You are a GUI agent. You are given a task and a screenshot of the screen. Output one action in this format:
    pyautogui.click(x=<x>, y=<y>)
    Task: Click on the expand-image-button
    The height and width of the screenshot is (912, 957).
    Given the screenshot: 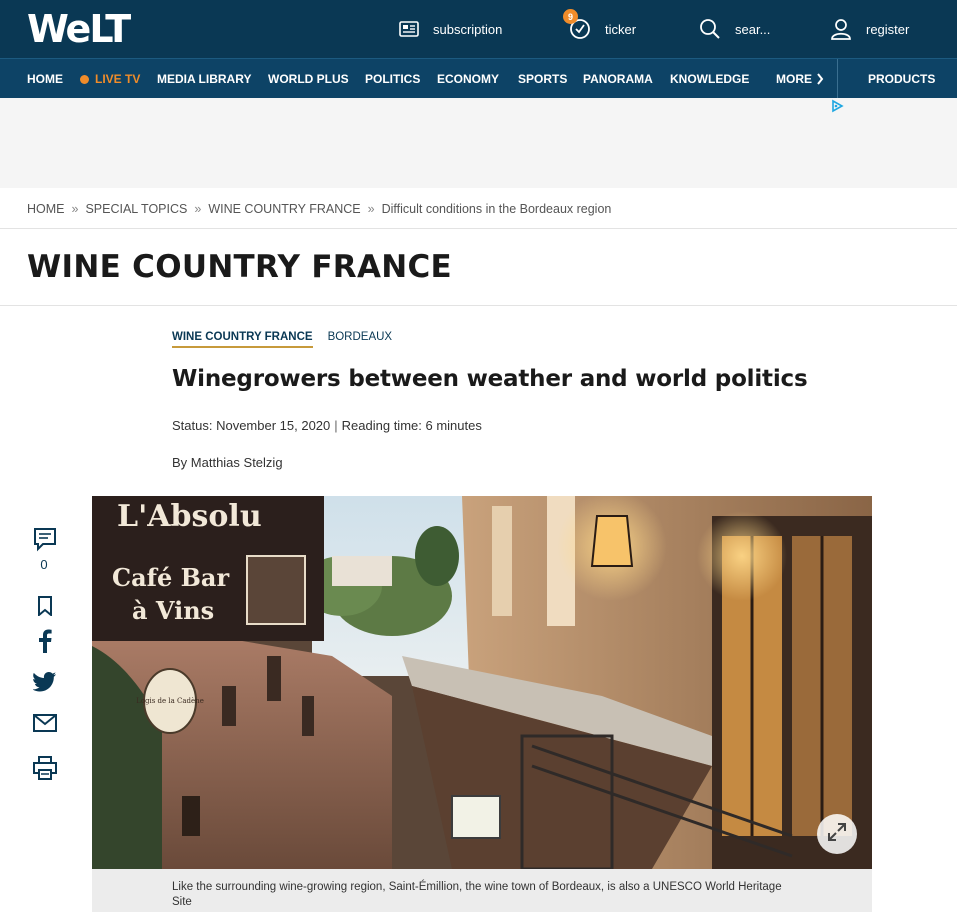 What is the action you would take?
    pyautogui.click(x=837, y=834)
    